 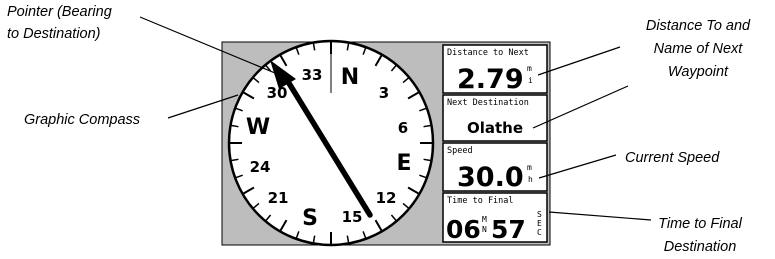 What do you see at coordinates (488, 103) in the screenshot?
I see `destination-title: Next Destination` at bounding box center [488, 103].